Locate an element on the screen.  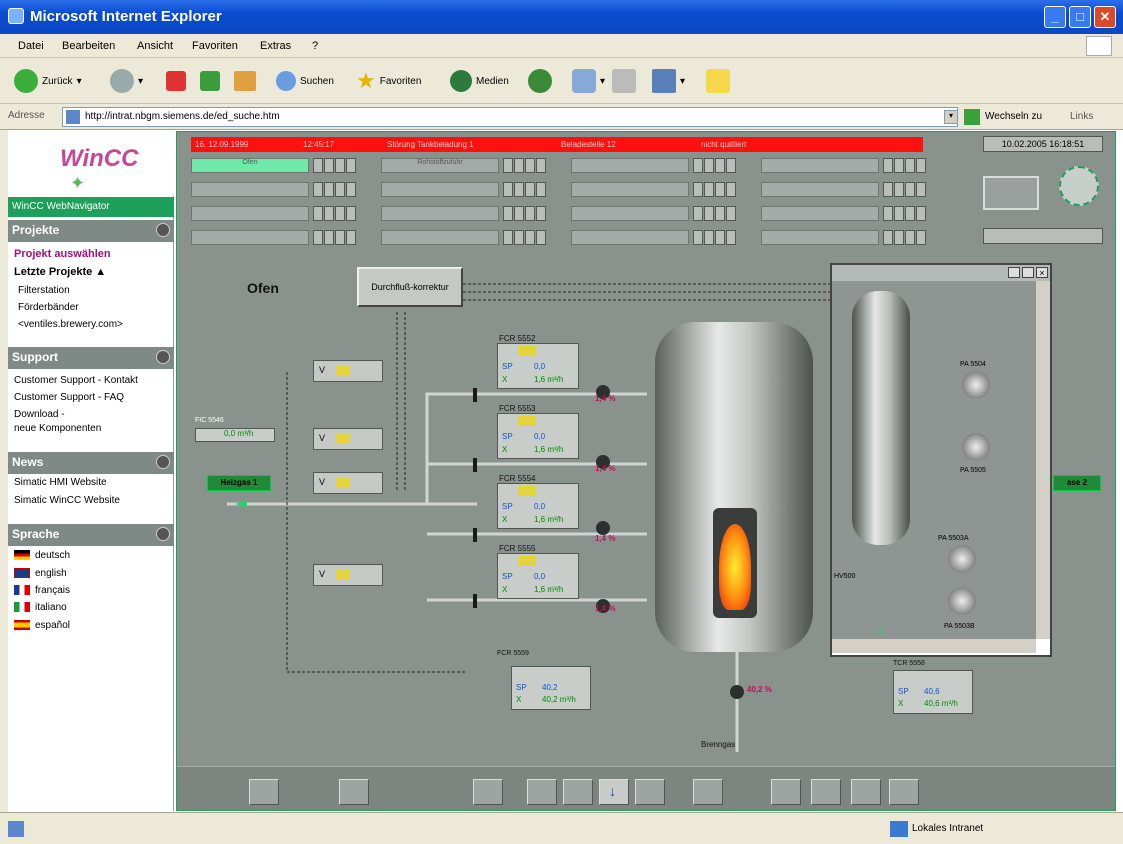
mail-button: ▾ is located at coordinates (588, 81).